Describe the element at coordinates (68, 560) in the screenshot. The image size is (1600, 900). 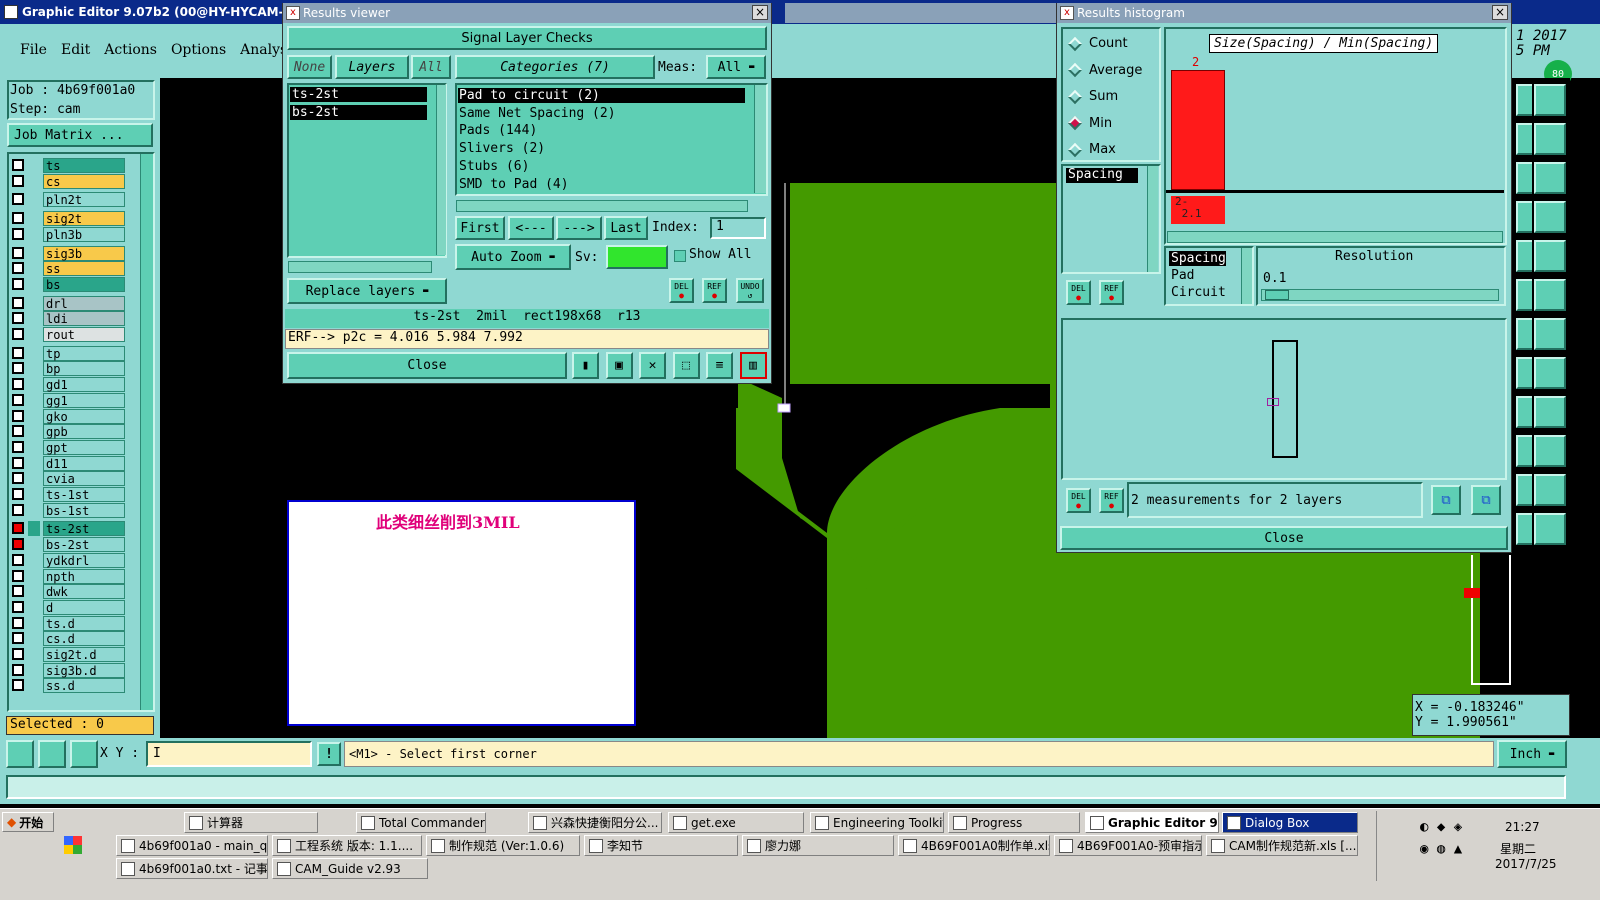
I see `layer-row-ydkdrl: ydkdrl` at that location.